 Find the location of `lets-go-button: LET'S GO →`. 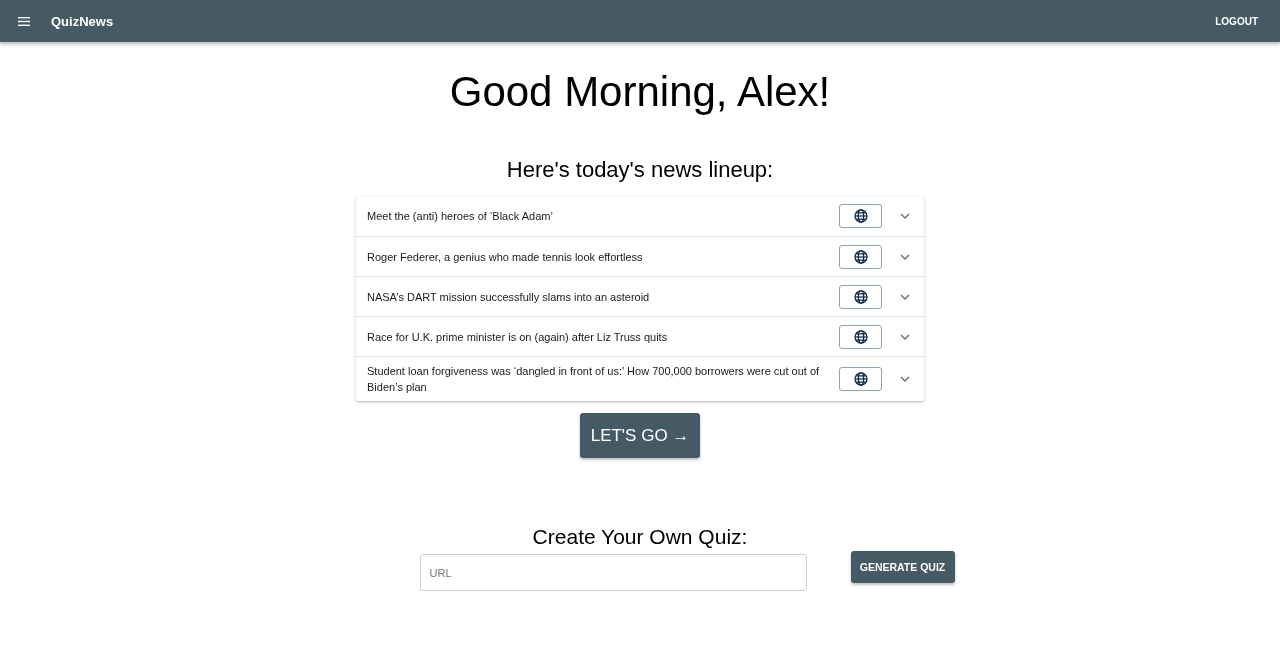

lets-go-button: LET'S GO → is located at coordinates (640, 435).